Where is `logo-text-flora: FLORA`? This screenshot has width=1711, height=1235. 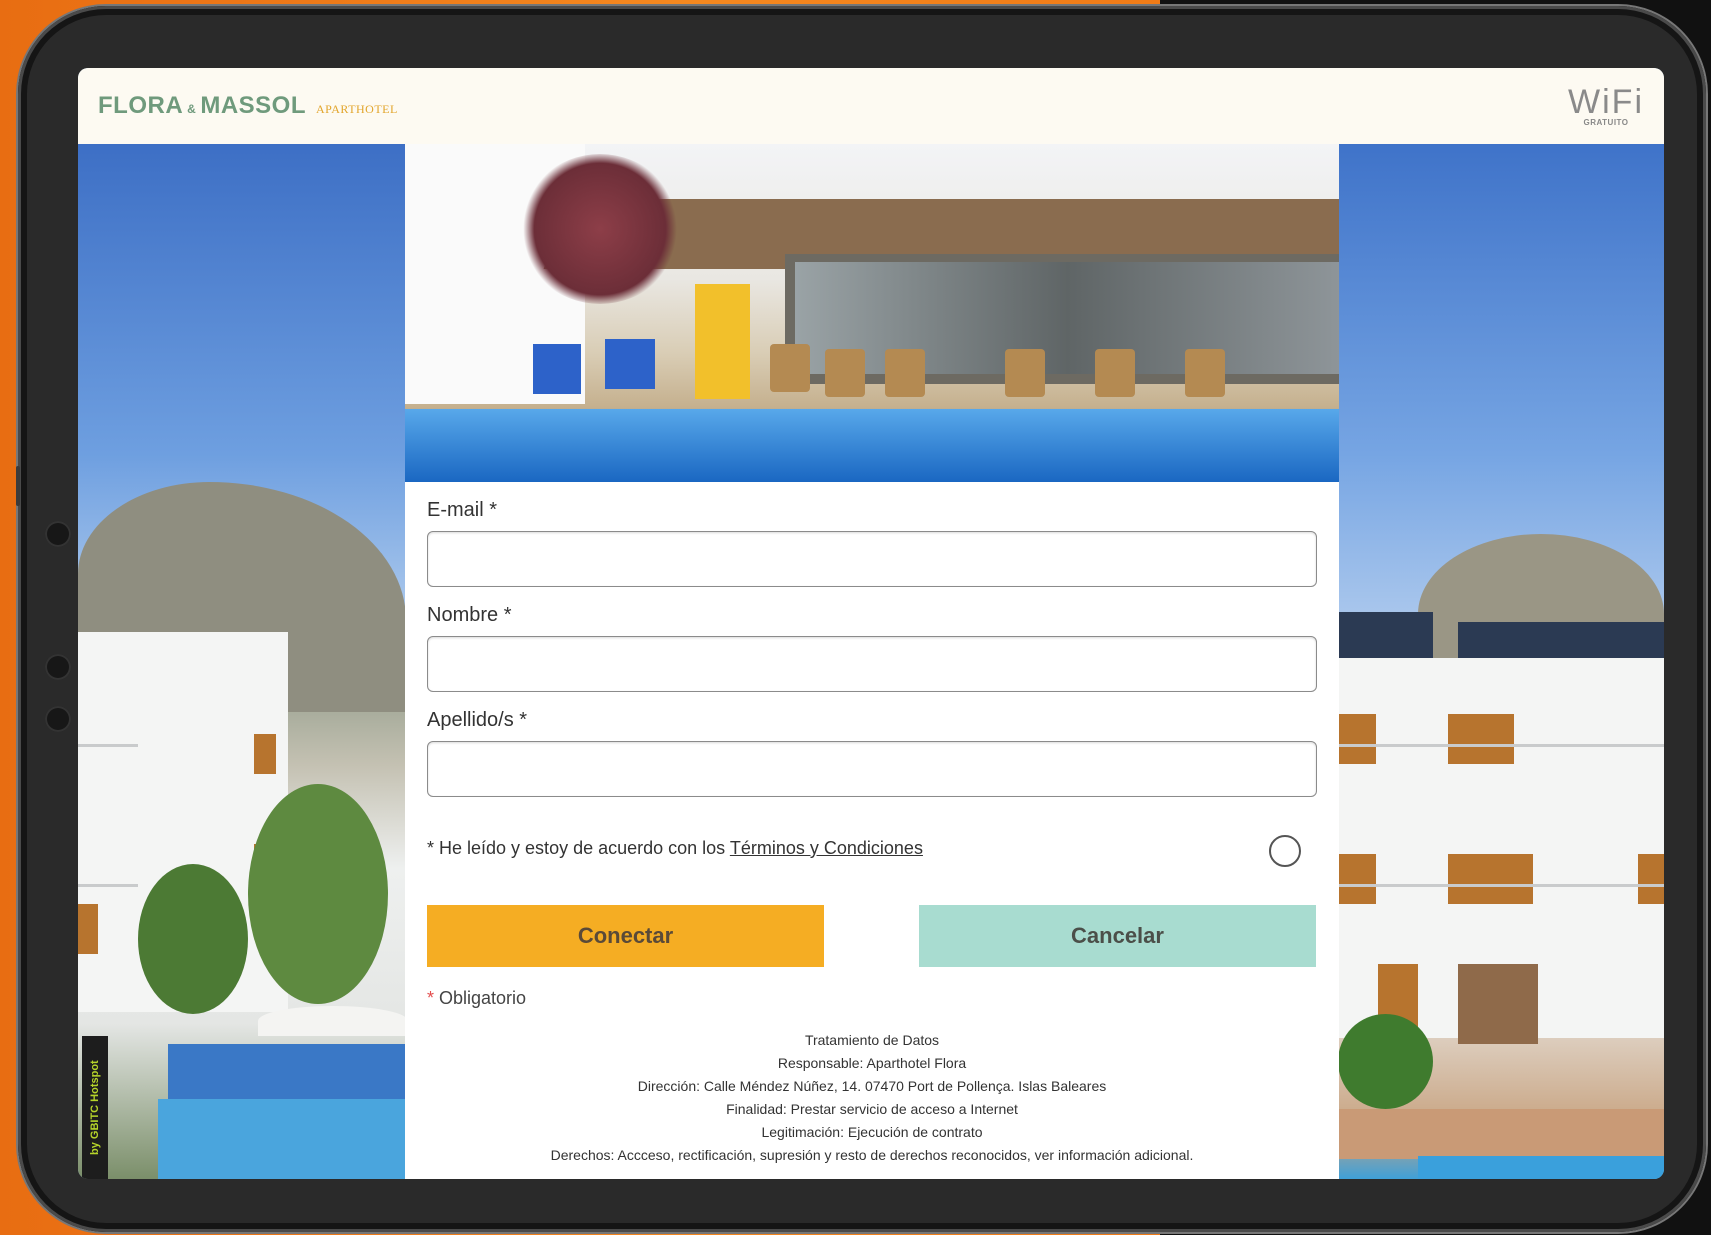
logo-text-flora: FLORA is located at coordinates (141, 105).